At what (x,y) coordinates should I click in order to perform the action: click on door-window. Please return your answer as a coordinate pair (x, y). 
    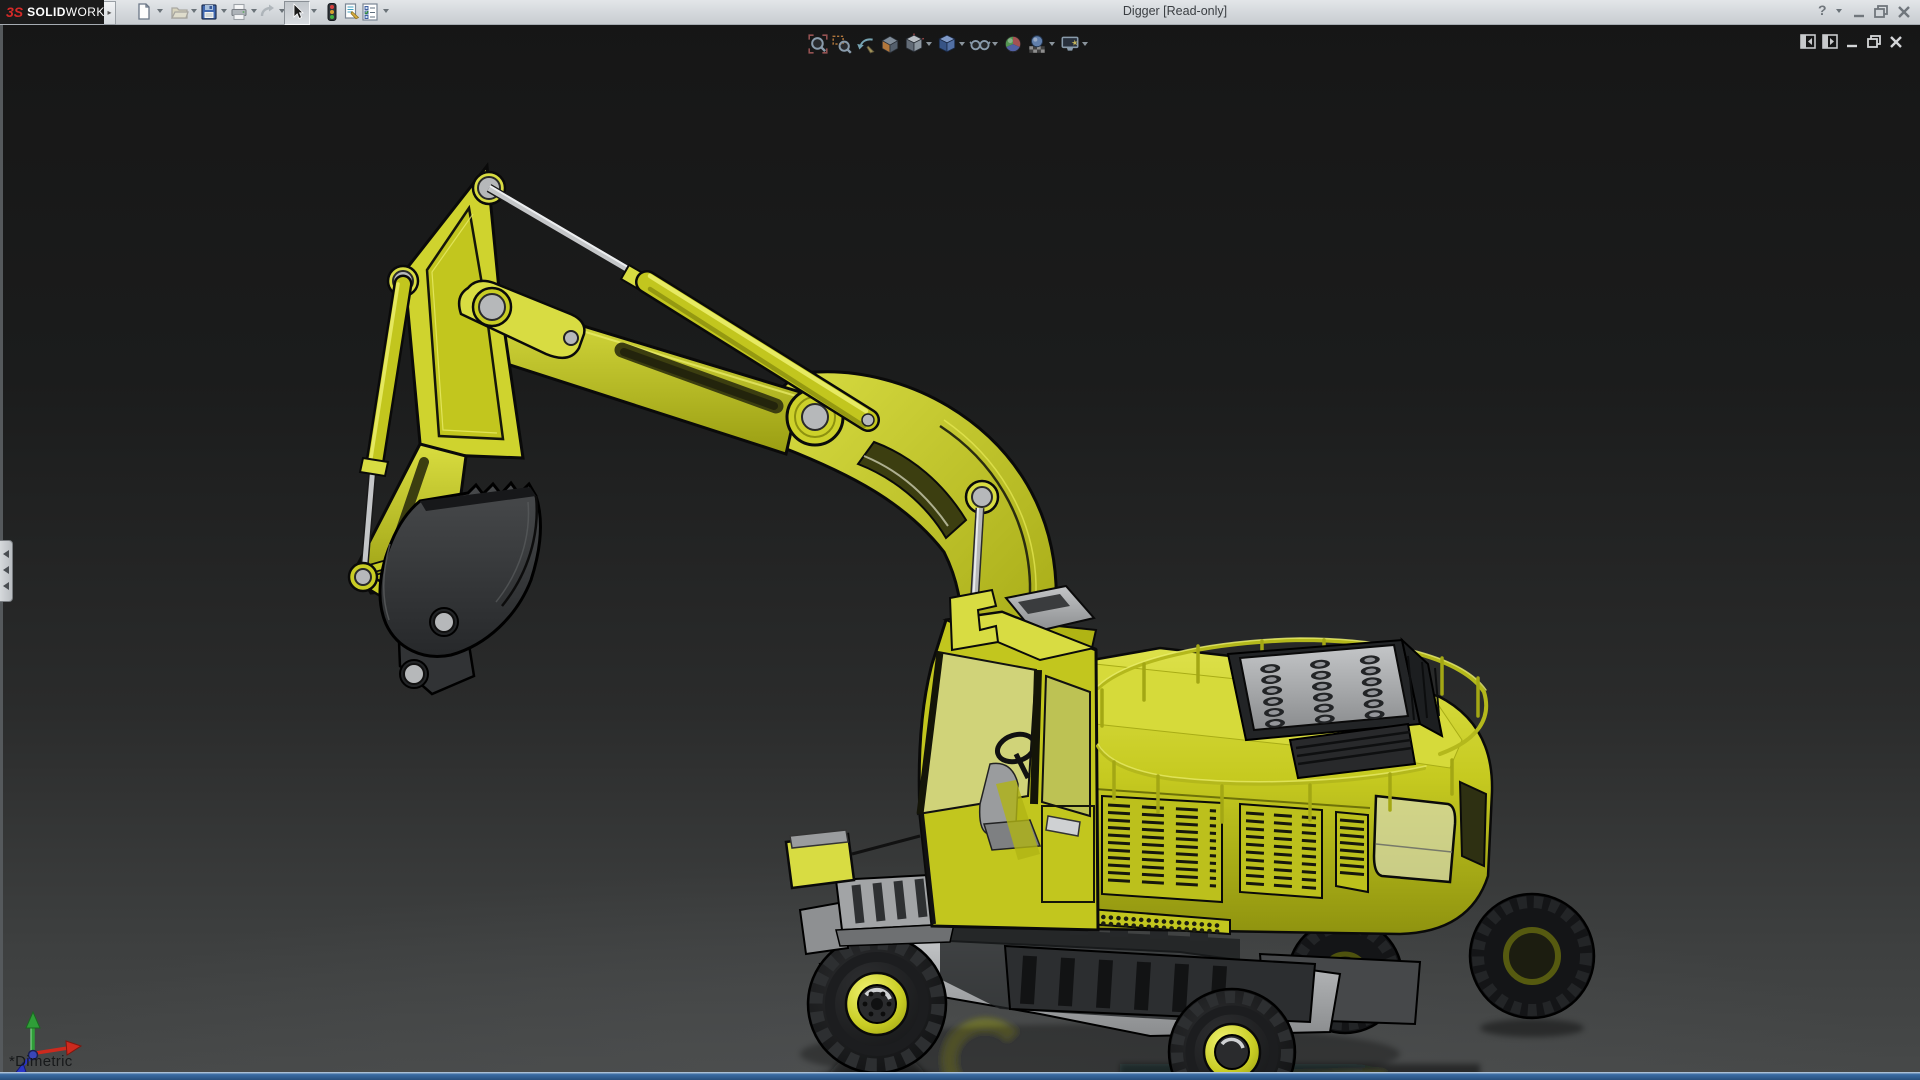
    Looking at the image, I should click on (1065, 746).